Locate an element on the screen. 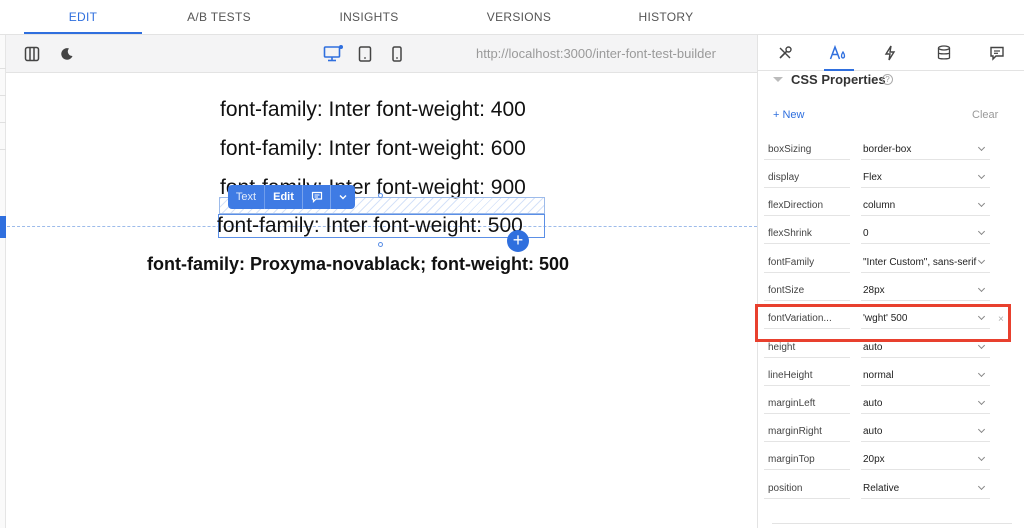 The height and width of the screenshot is (528, 1024). resize-handle-bottom is located at coordinates (380, 244).